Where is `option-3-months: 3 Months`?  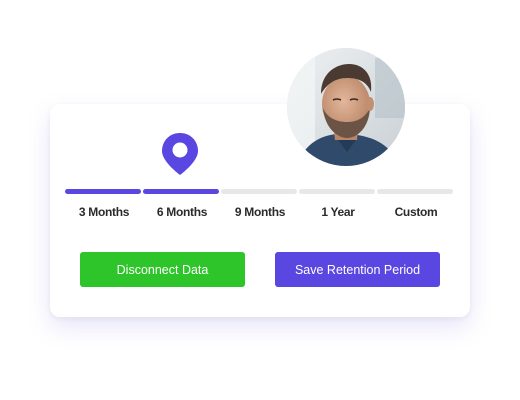 option-3-months: 3 Months is located at coordinates (104, 212).